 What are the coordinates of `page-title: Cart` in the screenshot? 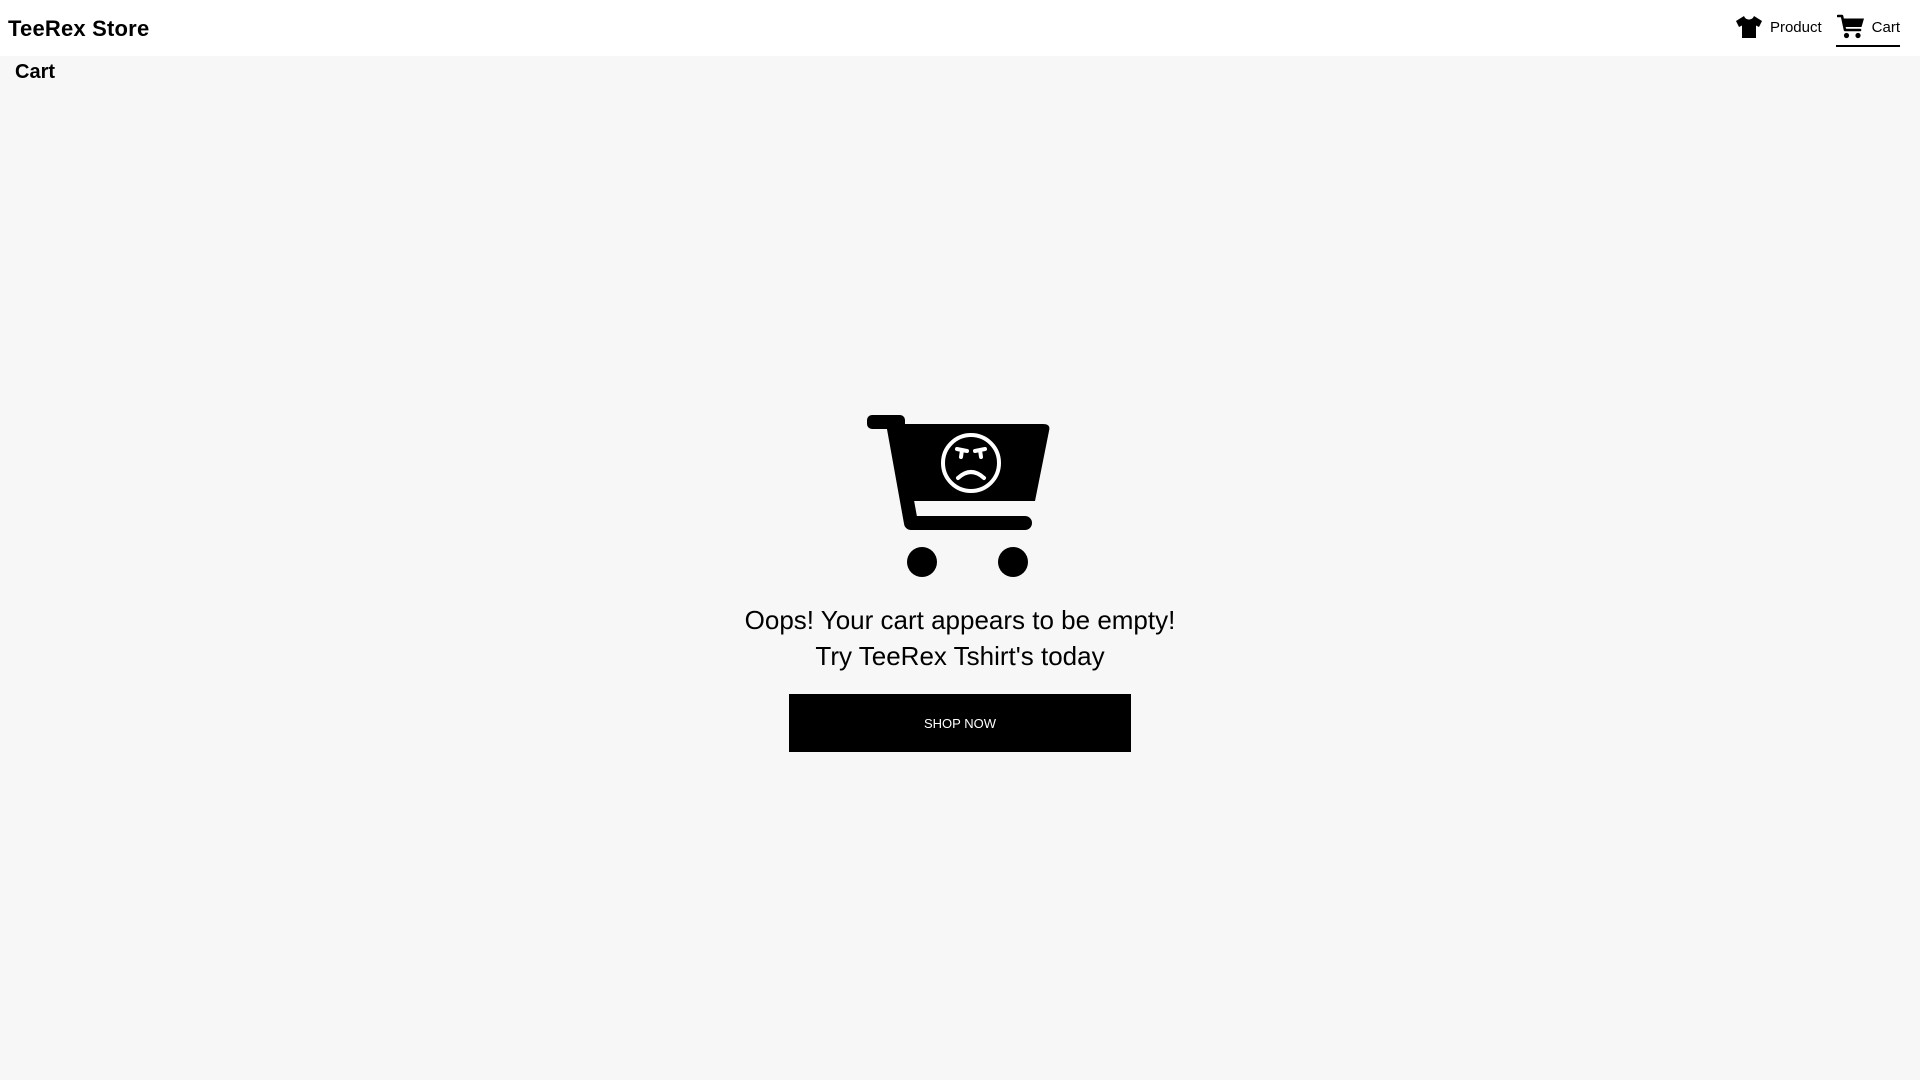 It's located at (35, 72).